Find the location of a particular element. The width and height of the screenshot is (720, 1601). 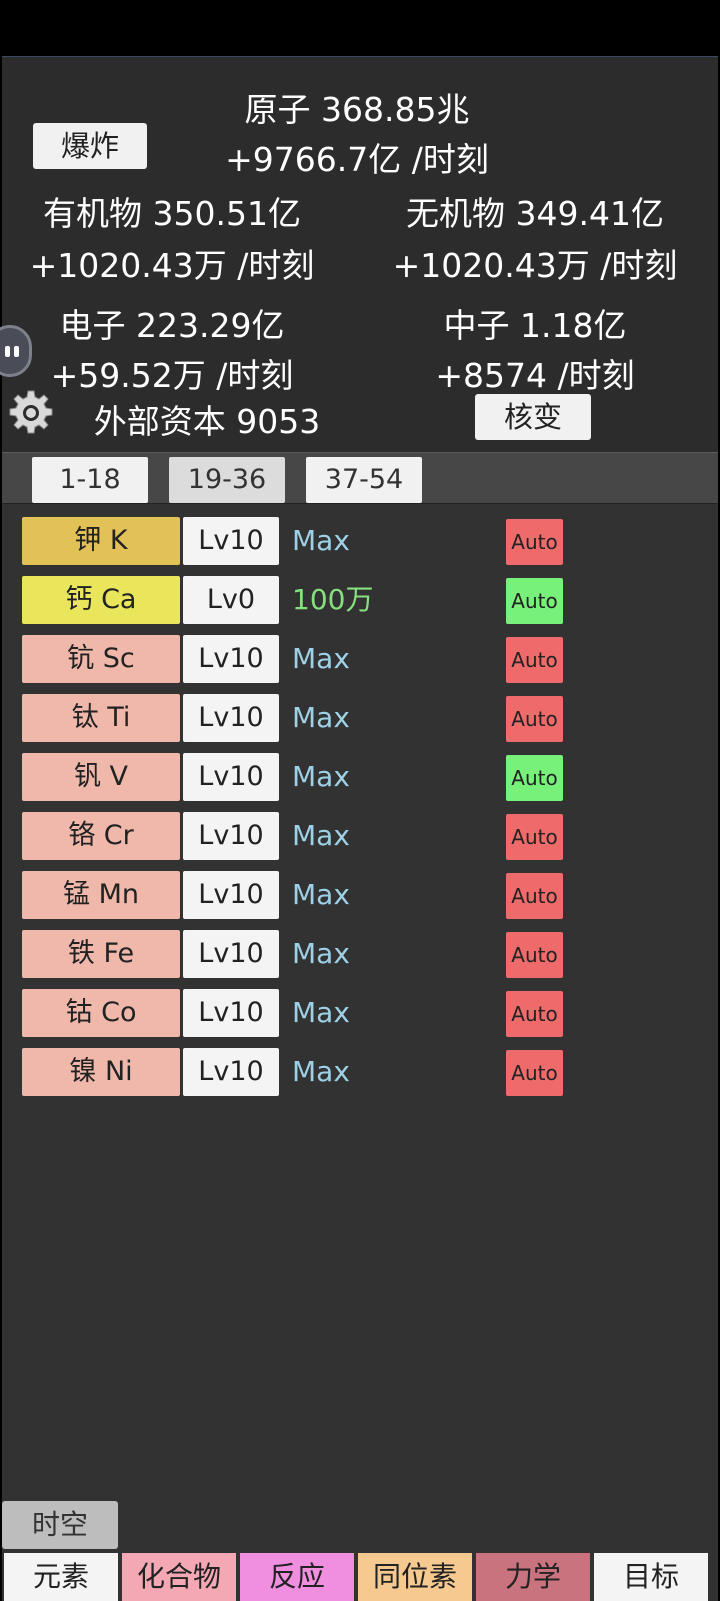

element-upgrade-button: 钒 V is located at coordinates (101, 777).